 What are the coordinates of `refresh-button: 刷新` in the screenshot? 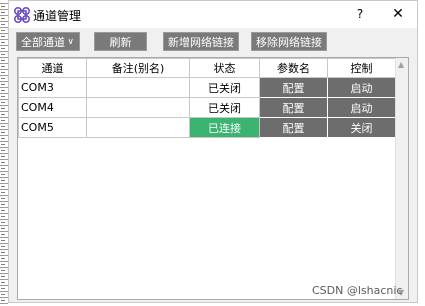 It's located at (120, 41).